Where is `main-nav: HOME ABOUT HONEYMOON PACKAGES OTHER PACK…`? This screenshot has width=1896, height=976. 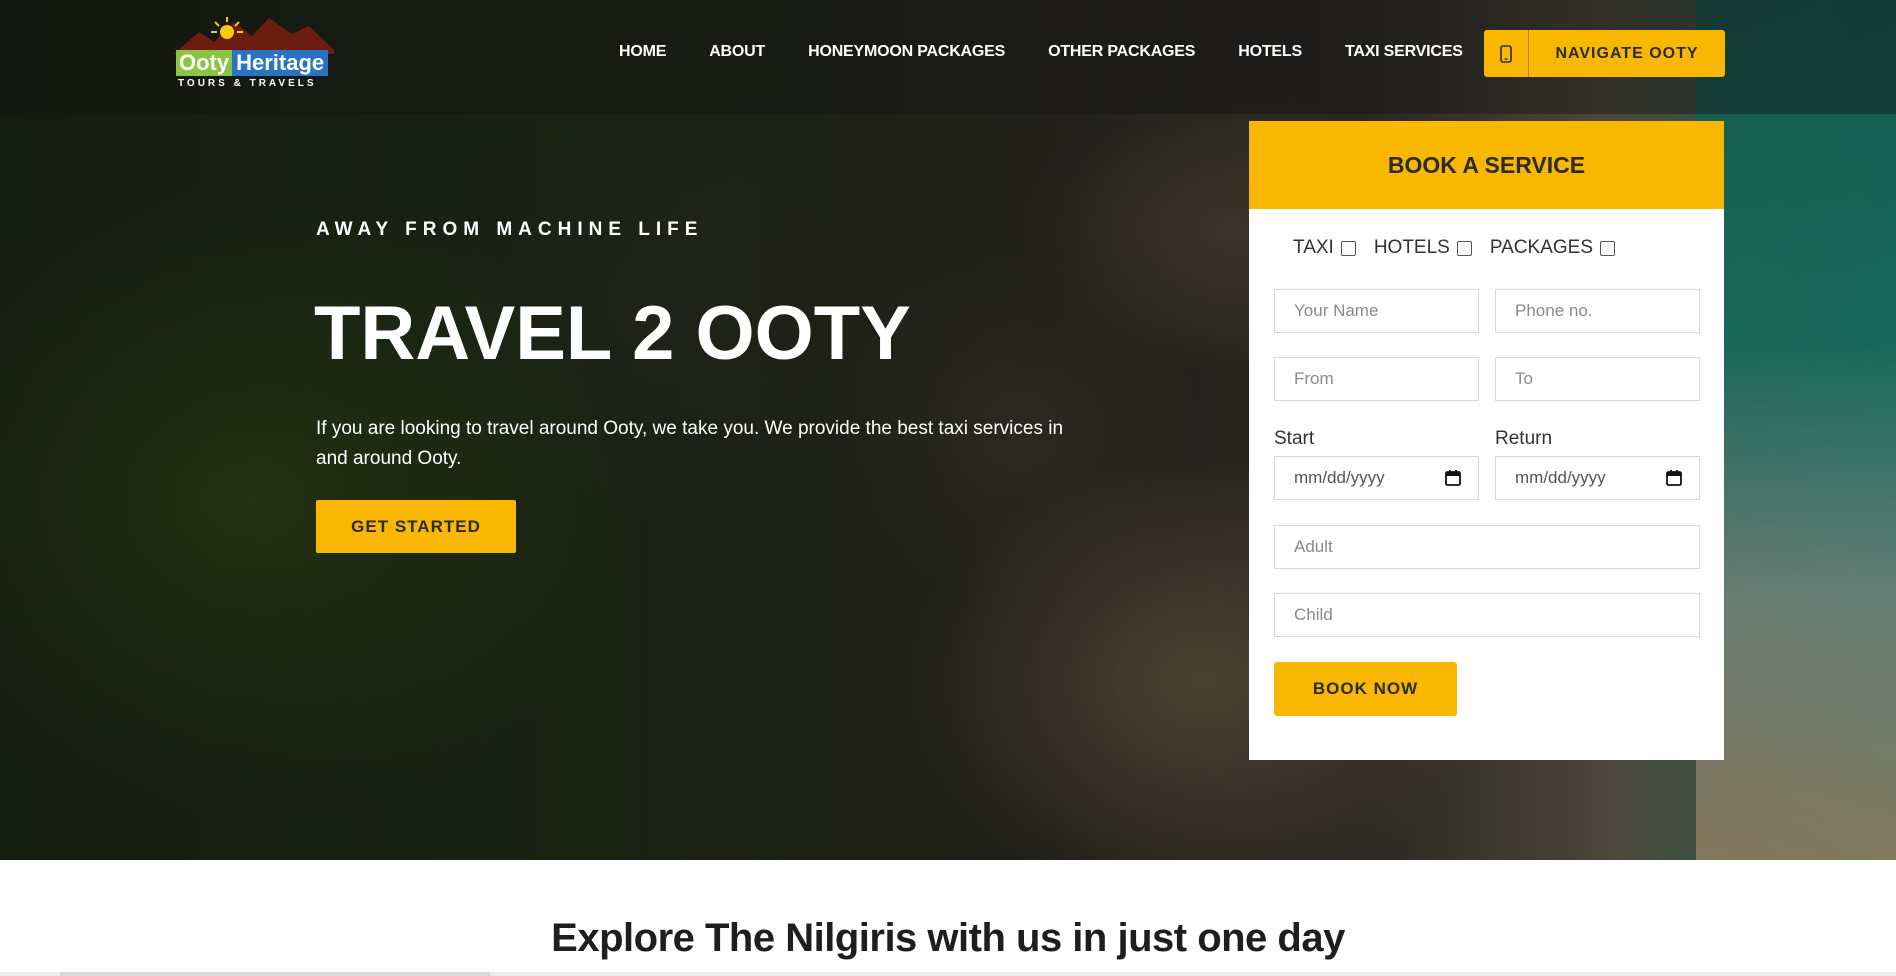 main-nav: HOME ABOUT HONEYMOON PACKAGES OTHER PACK… is located at coordinates (1062, 52).